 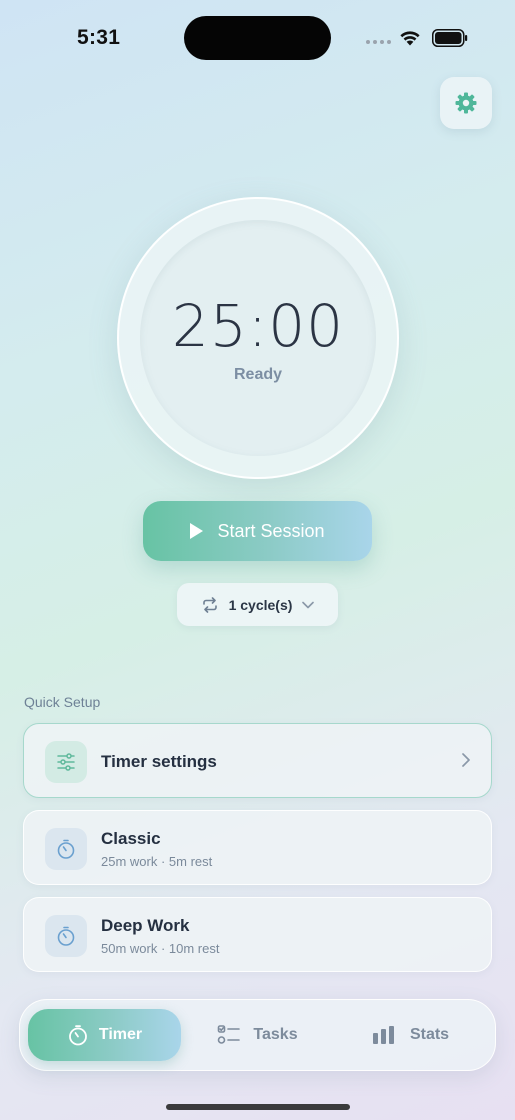 What do you see at coordinates (258, 1107) in the screenshot?
I see `home-indicator` at bounding box center [258, 1107].